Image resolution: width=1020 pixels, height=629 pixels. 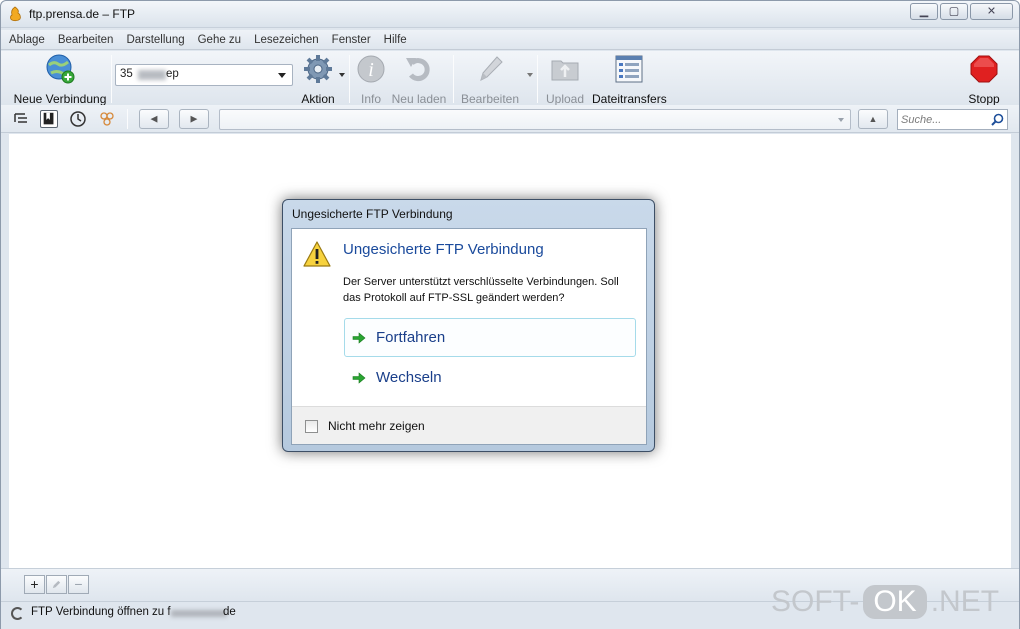 I want to click on watermark: SOFT- OK .NET, so click(x=885, y=602).